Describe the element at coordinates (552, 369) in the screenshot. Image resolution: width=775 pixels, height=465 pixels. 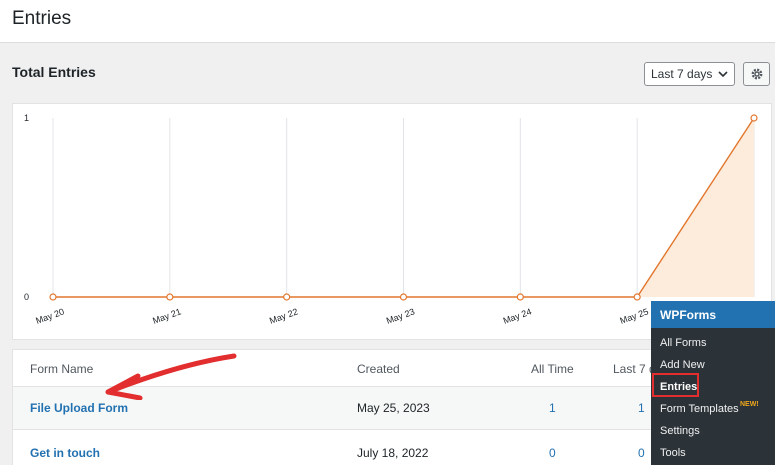
I see `col-all-time: All Time` at that location.